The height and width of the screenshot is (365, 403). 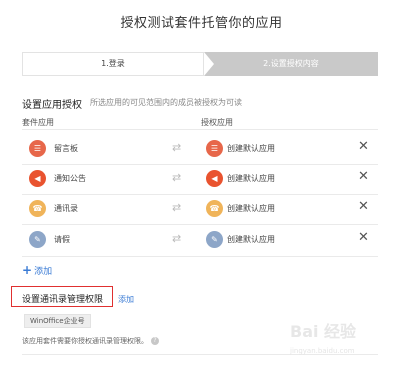 I want to click on org-tag: WinOffice企业号, so click(x=57, y=321).